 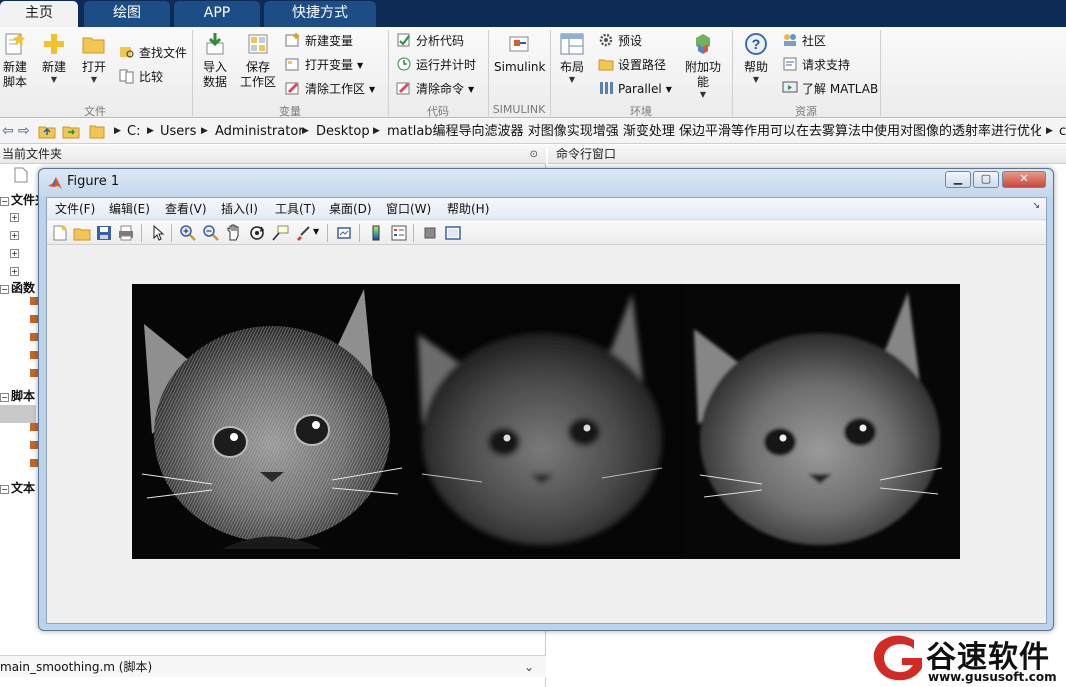 What do you see at coordinates (158, 233) in the screenshot?
I see `arrow-pointer-icon` at bounding box center [158, 233].